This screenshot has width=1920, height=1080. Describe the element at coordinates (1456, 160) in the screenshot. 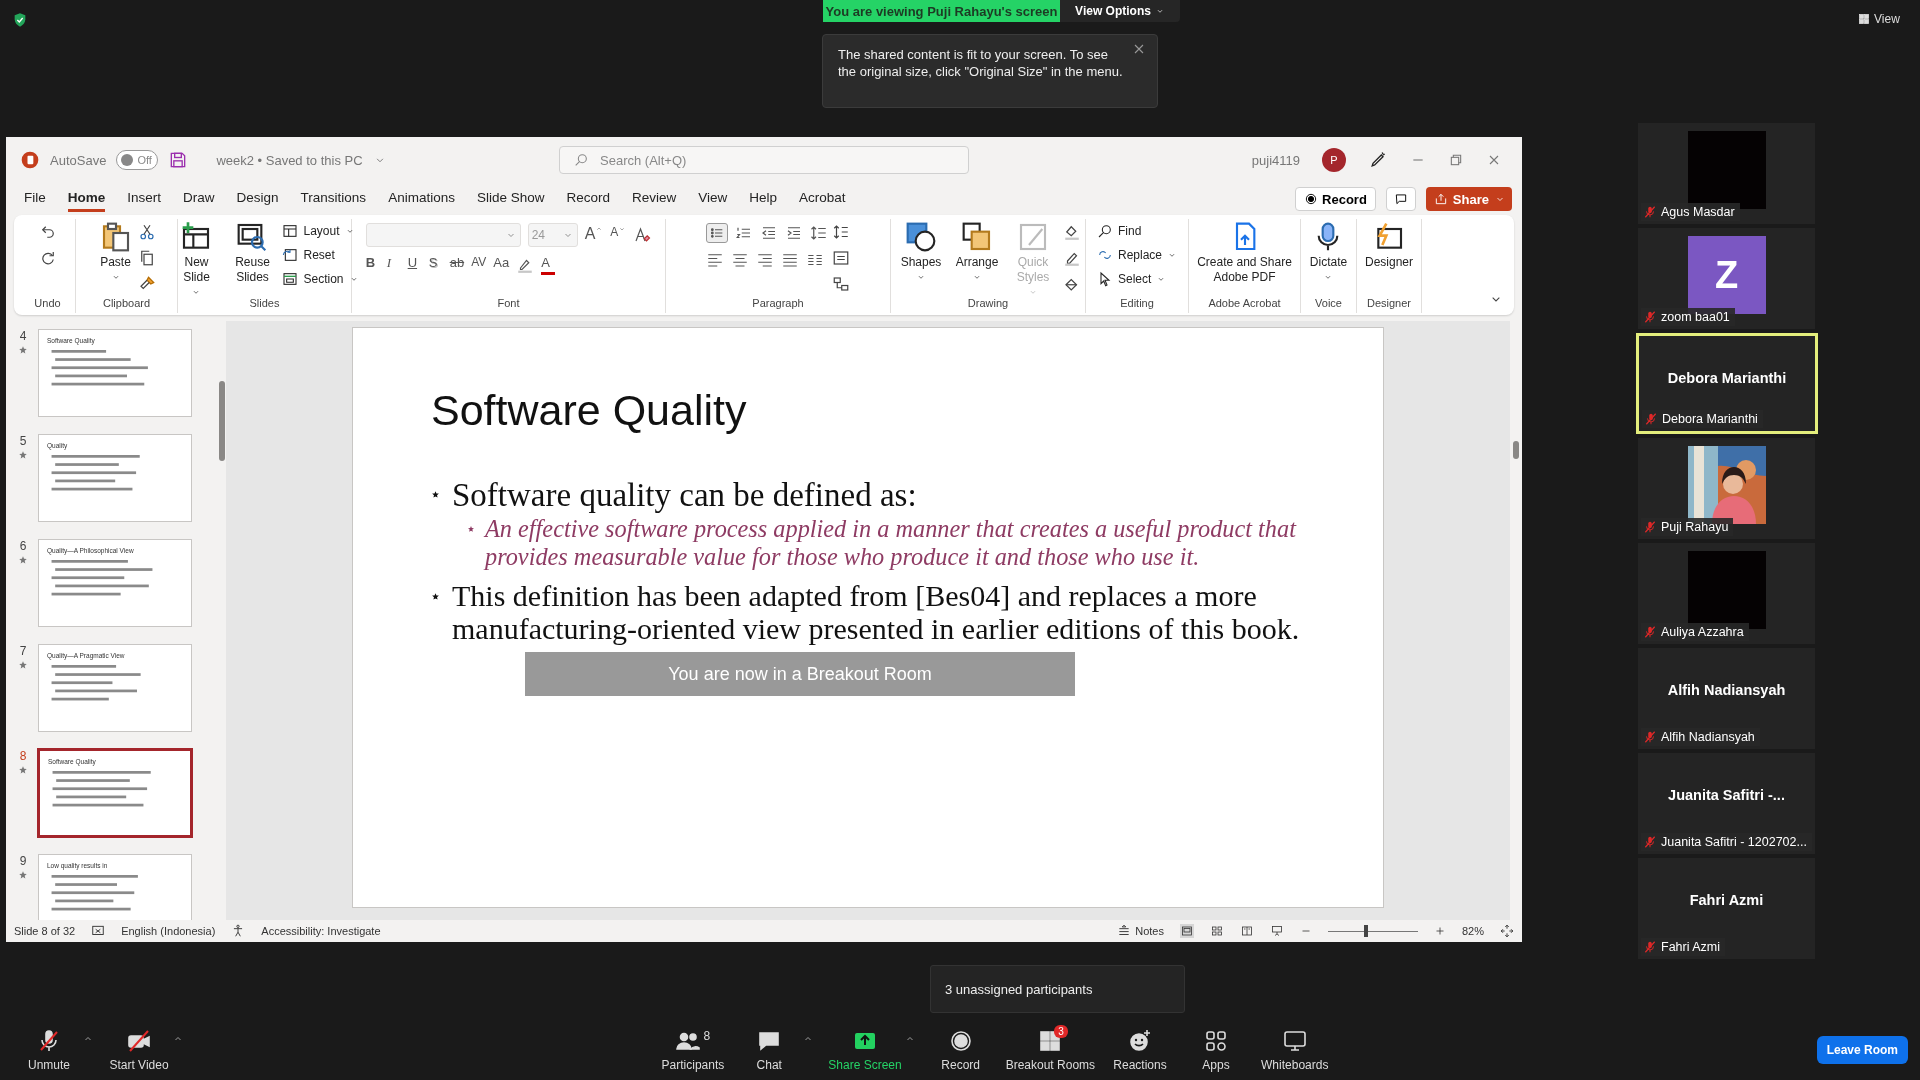

I see `restore-icon` at that location.